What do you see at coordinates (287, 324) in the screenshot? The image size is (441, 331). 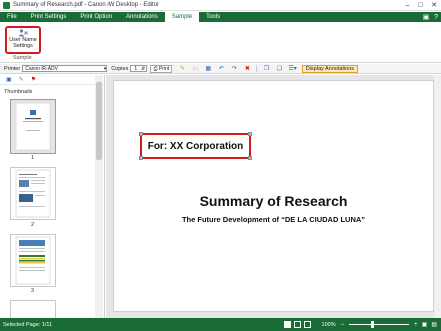 I see `single-page-view-icon` at bounding box center [287, 324].